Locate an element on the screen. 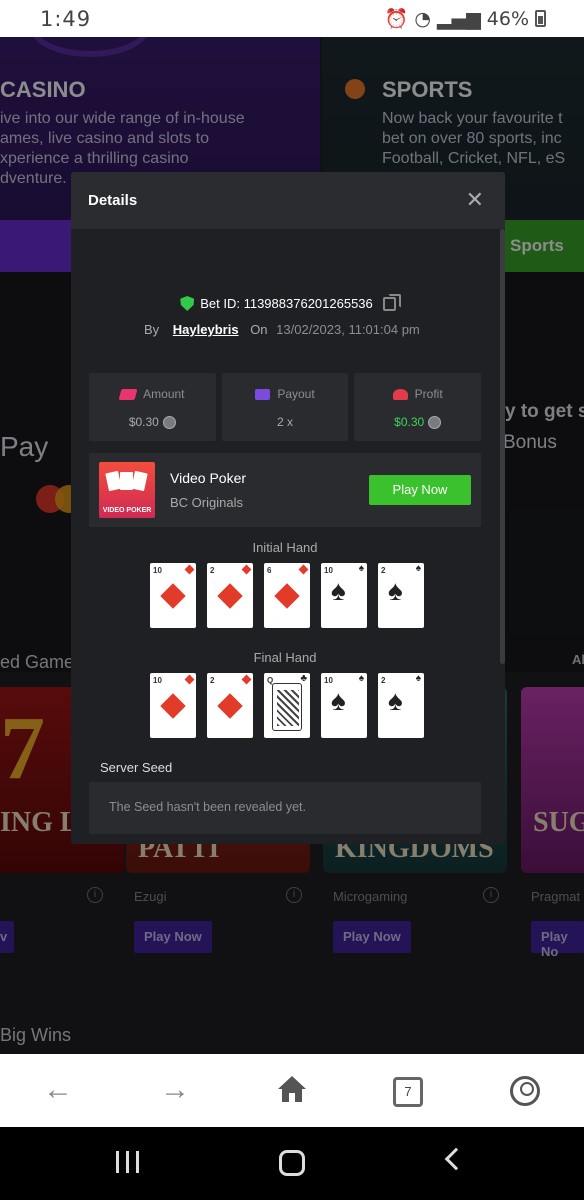 The image size is (584, 1200). modal-scrollbar is located at coordinates (502, 446).